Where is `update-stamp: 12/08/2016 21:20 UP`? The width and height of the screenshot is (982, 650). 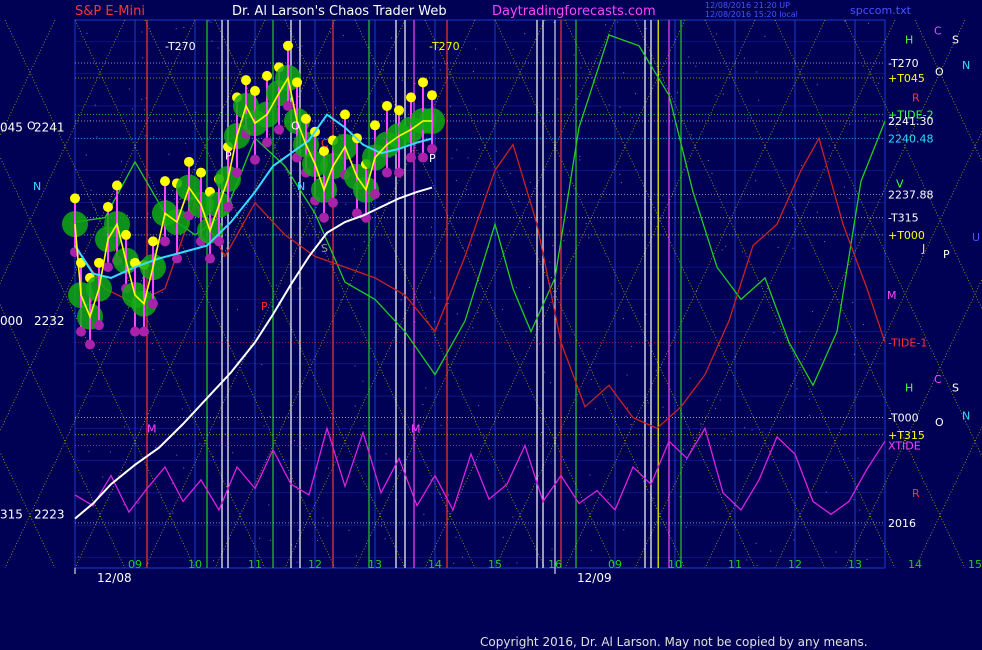
update-stamp: 12/08/2016 21:20 UP is located at coordinates (747, 5).